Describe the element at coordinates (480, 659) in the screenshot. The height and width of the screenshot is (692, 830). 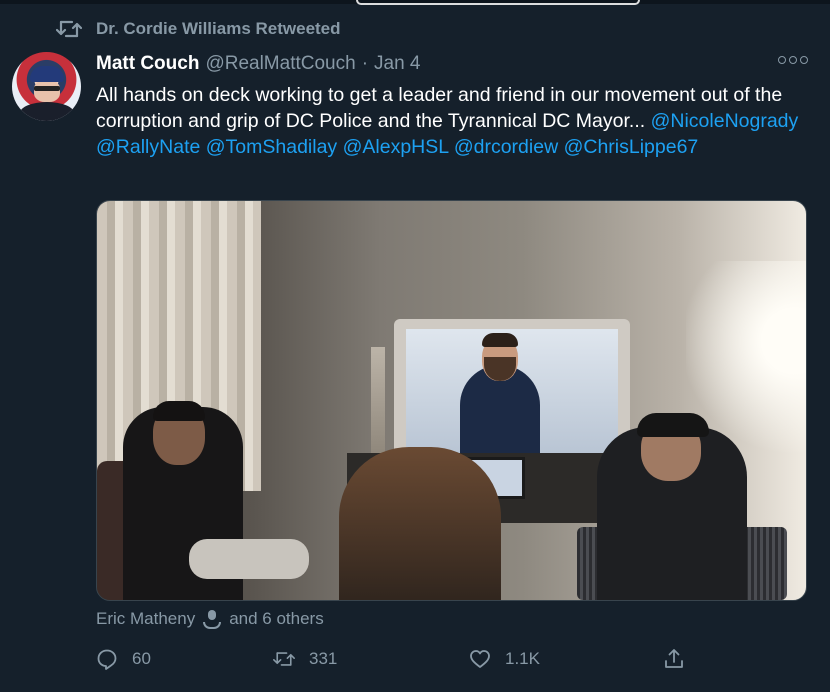
I see `like-icon` at that location.